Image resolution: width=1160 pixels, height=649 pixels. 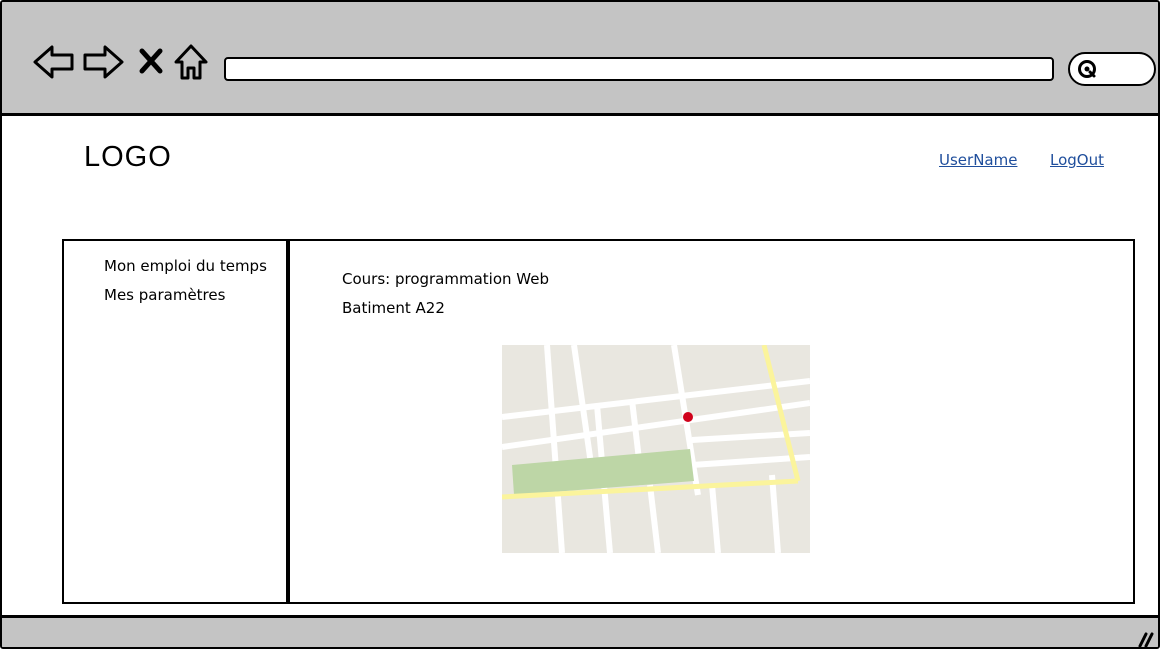 I want to click on back-arrow-icon, so click(x=54, y=62).